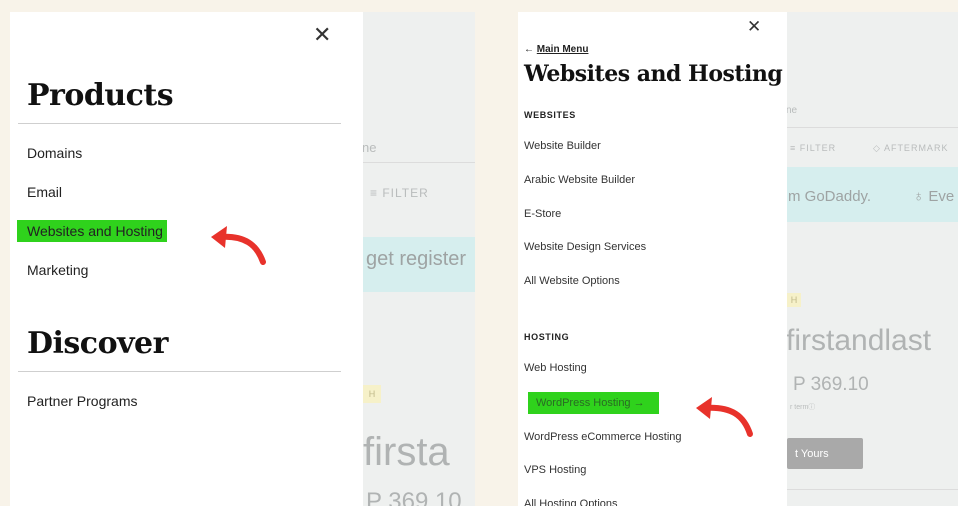 This screenshot has height=506, width=958. What do you see at coordinates (572, 281) in the screenshot?
I see `submenu-item-all-website-options: All Website Options` at bounding box center [572, 281].